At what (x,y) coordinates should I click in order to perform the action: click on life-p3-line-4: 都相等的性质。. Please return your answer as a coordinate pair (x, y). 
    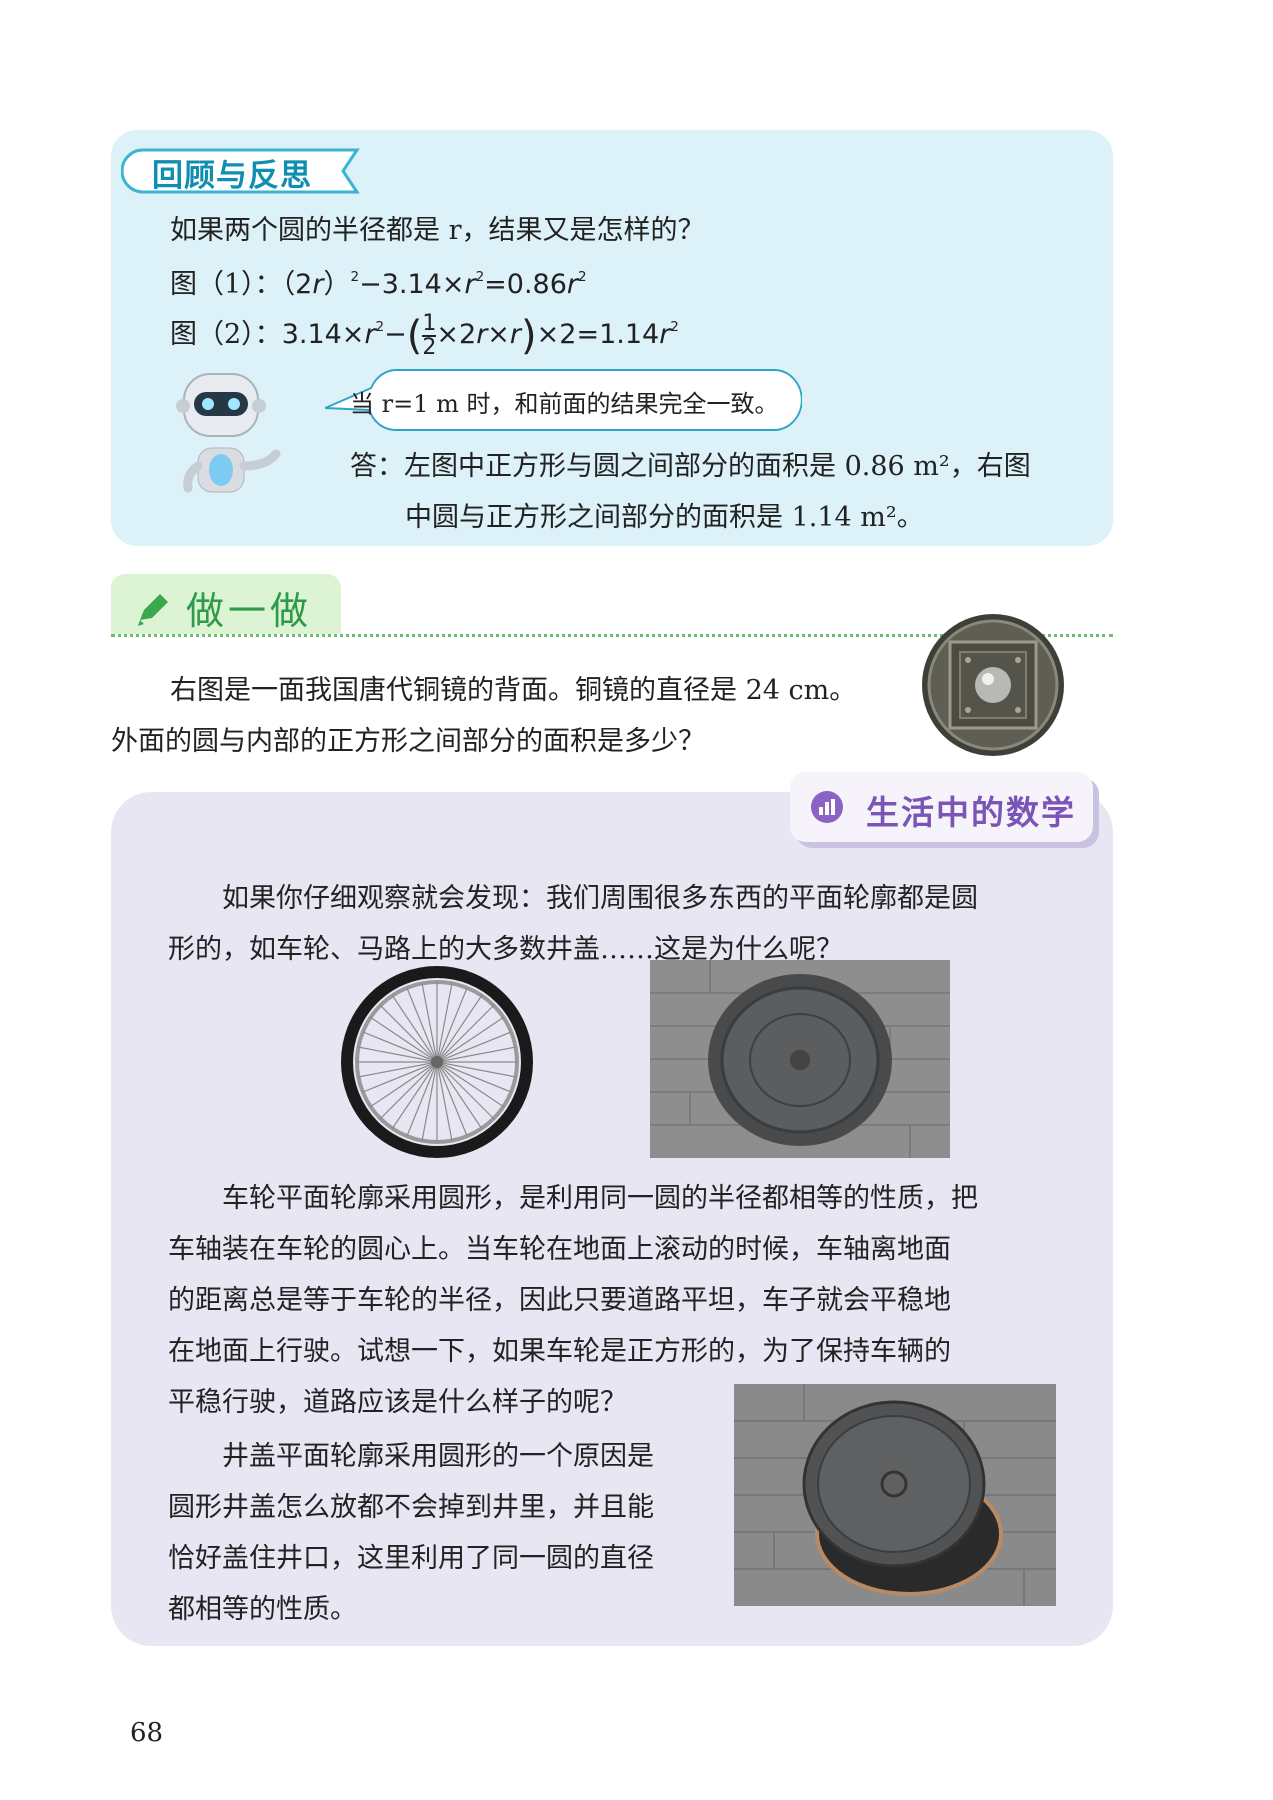
    Looking at the image, I should click on (262, 1609).